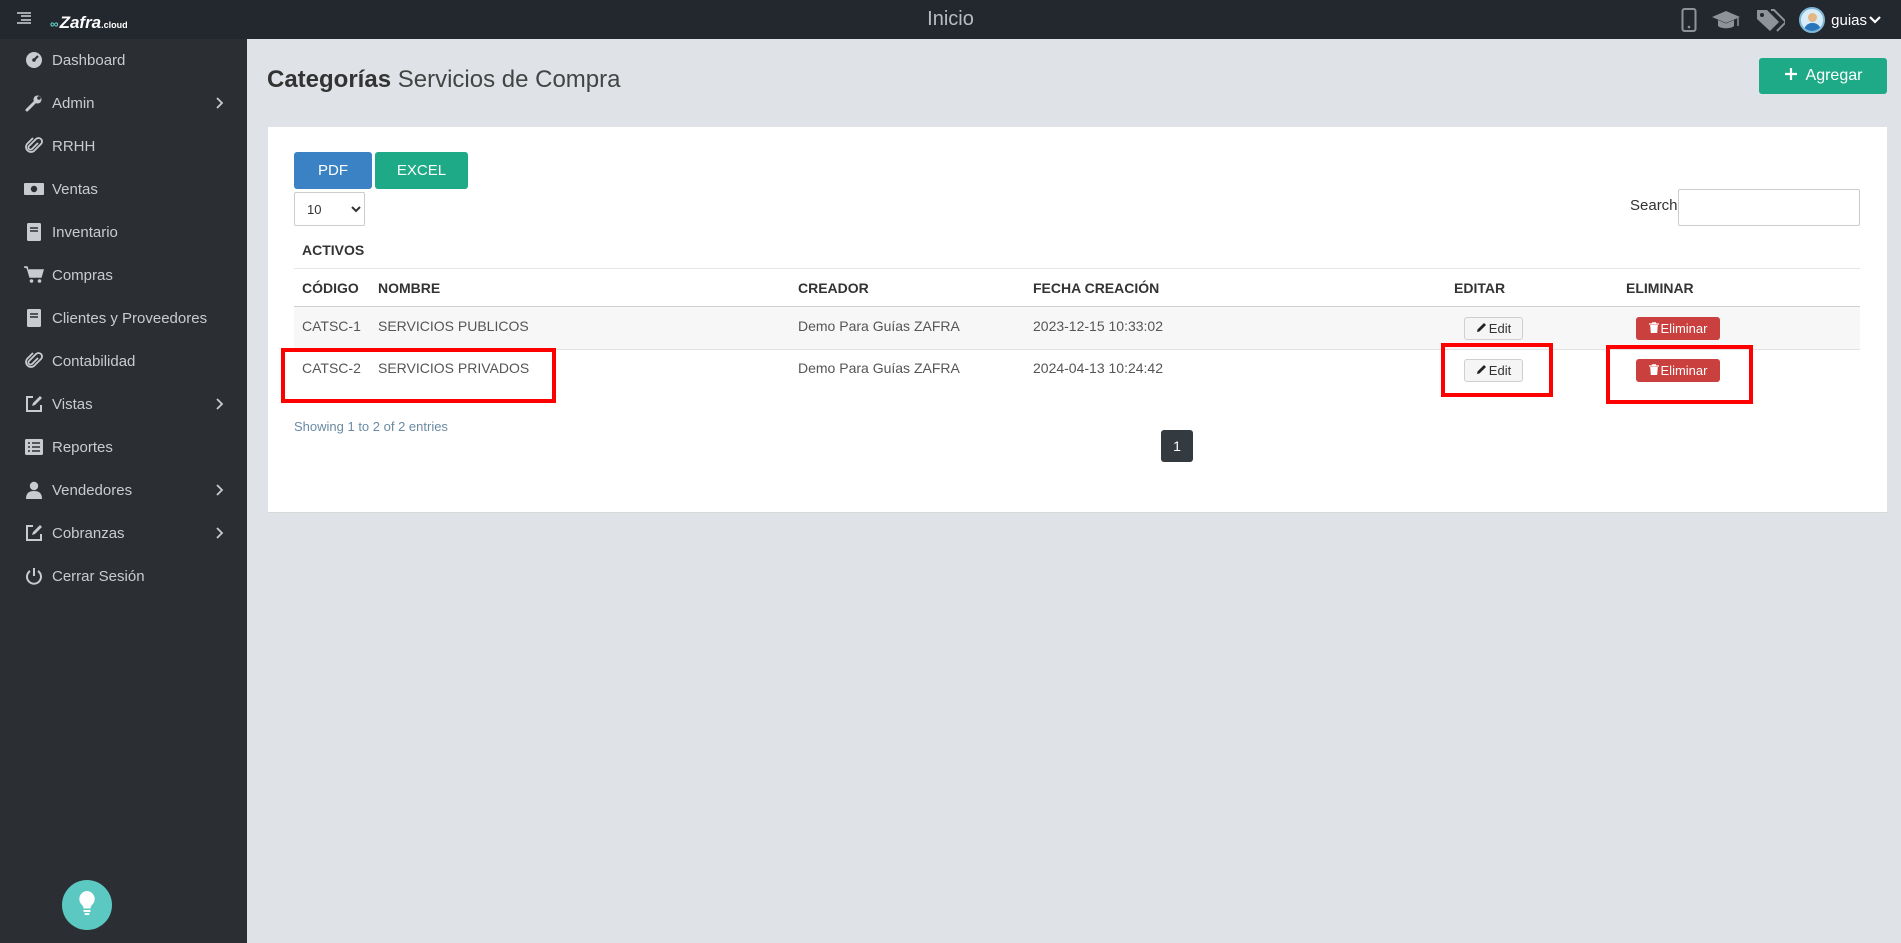 The height and width of the screenshot is (943, 1901). Describe the element at coordinates (509, 79) in the screenshot. I see `page-title-sub: Servicios de Compra` at that location.